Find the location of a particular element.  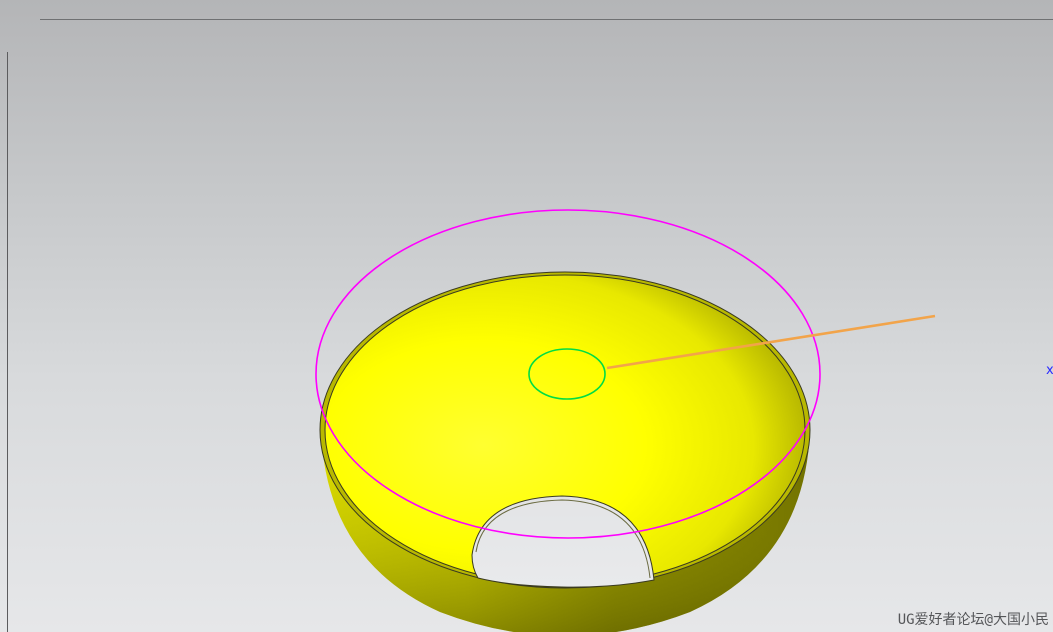

watermark-text: UG爱好者论坛@大国小民 is located at coordinates (973, 620).